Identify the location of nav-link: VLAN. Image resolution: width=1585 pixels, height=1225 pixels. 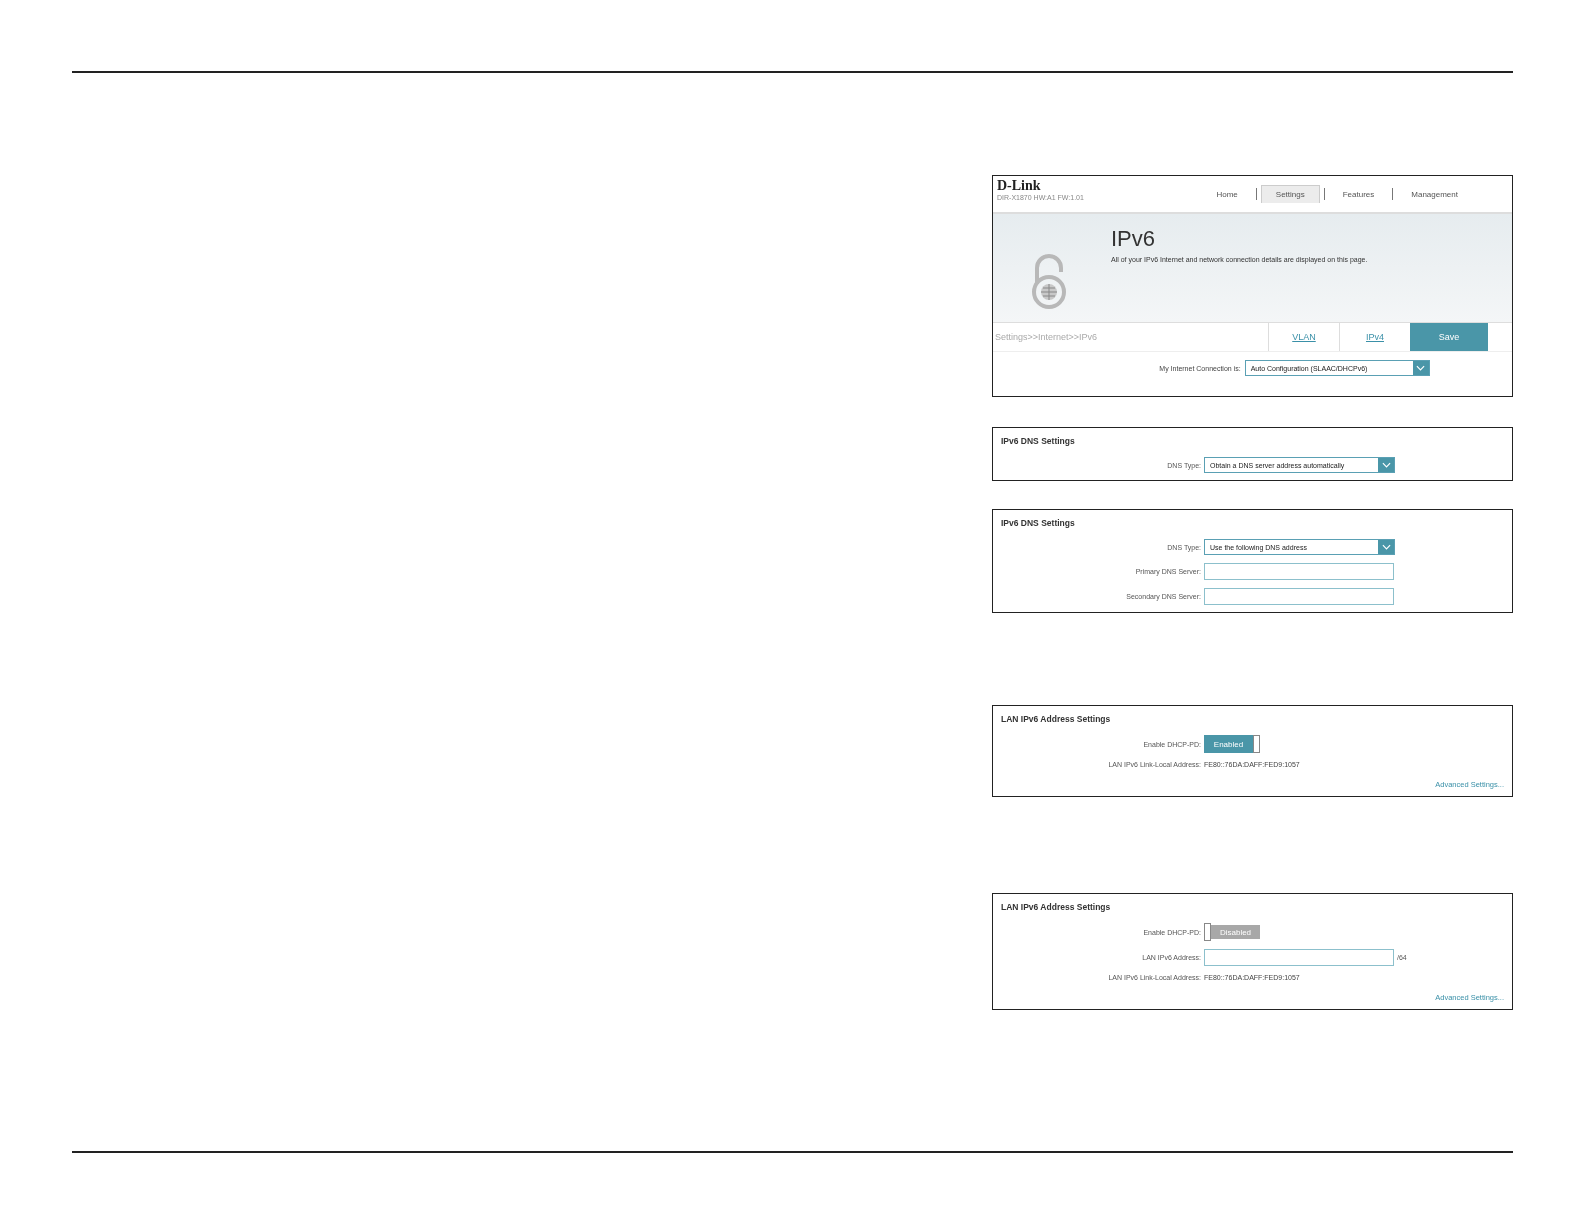
(1303, 337).